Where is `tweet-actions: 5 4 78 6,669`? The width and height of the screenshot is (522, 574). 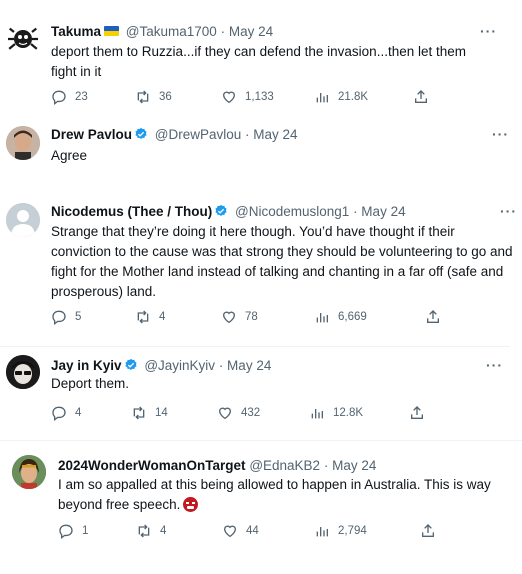
tweet-actions: 5 4 78 6,669 is located at coordinates (251, 317).